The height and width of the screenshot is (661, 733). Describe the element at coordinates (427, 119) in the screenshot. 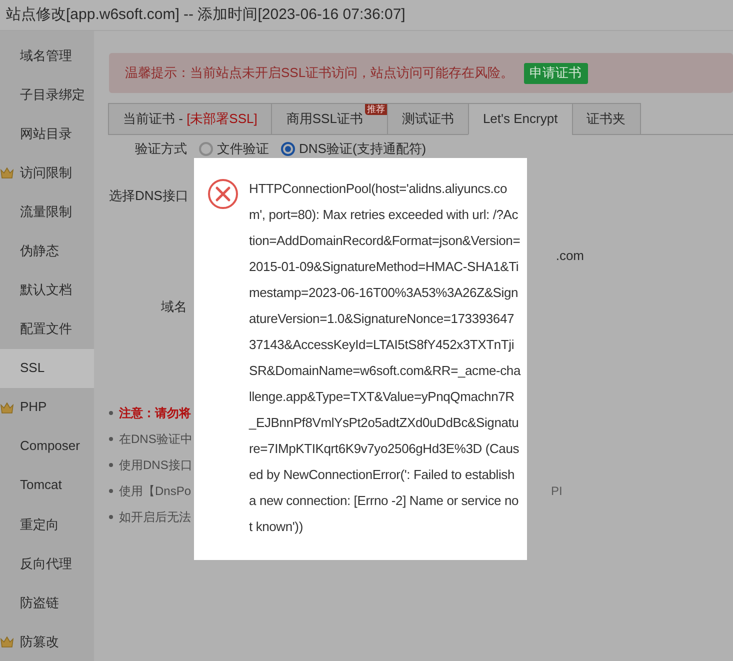

I see `tab: 测试证书` at that location.